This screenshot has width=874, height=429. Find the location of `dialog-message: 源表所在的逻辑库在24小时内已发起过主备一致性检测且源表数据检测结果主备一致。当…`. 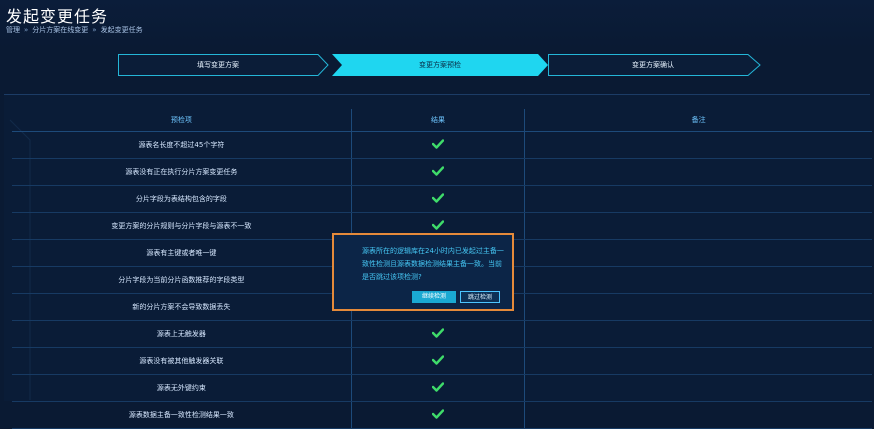

dialog-message: 源表所在的逻辑库在24小时内已发起过主备一致性检测且源表数据检测结果主备一致。当… is located at coordinates (433, 264).